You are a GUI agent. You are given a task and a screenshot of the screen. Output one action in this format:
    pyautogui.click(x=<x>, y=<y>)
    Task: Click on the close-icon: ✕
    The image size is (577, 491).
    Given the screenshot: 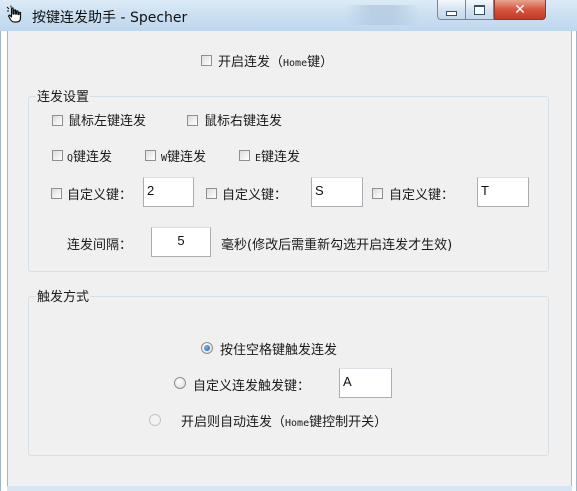 What is the action you would take?
    pyautogui.click(x=520, y=9)
    